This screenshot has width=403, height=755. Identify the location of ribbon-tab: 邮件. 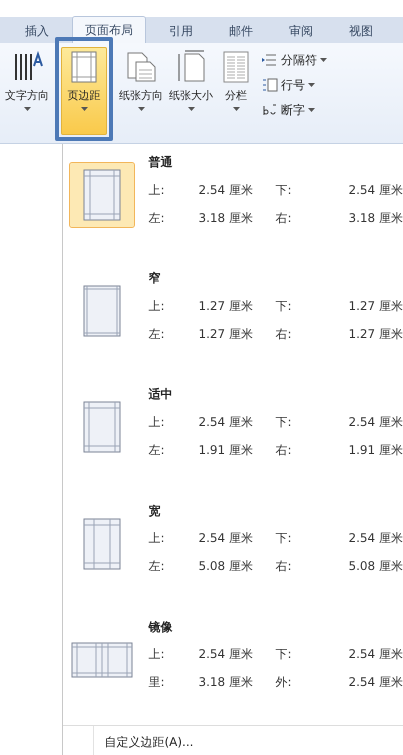
(241, 30).